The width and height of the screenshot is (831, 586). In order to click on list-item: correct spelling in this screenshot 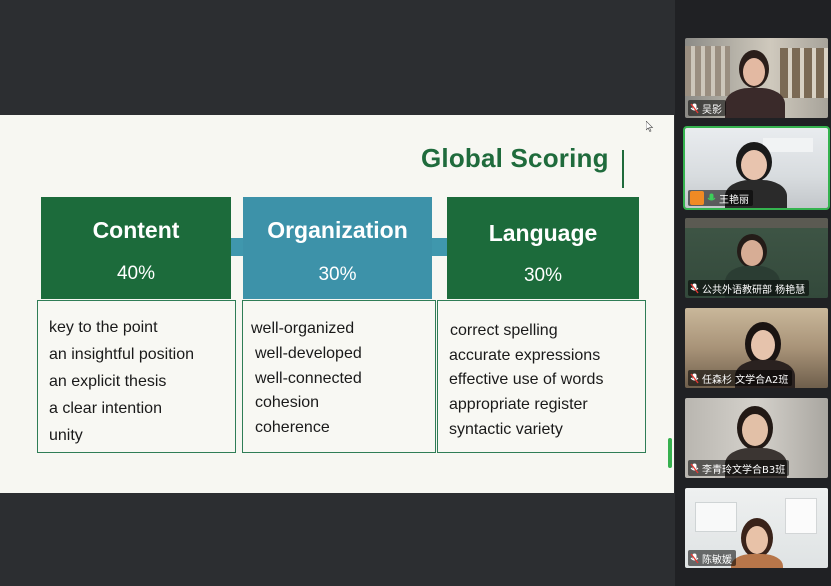, I will do `click(504, 330)`.